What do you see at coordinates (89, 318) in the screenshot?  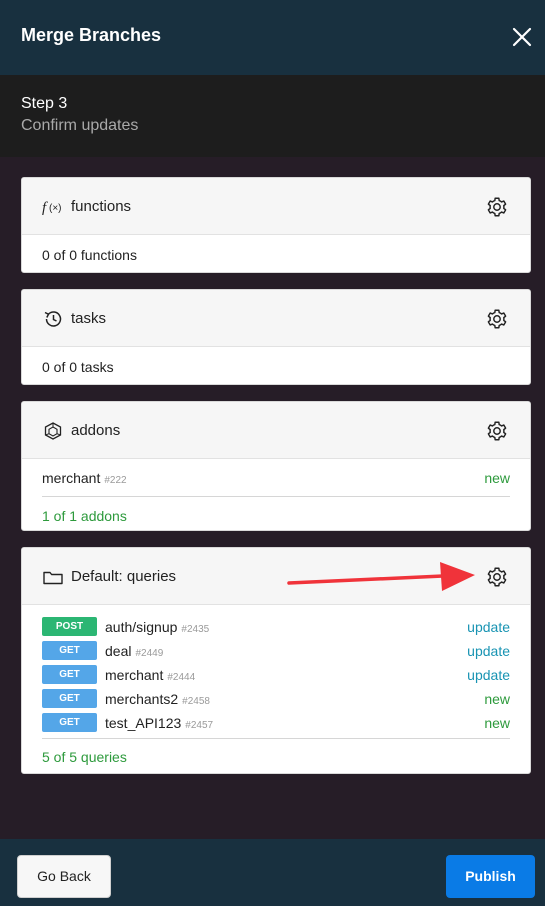 I see `tasks-title: tasks` at bounding box center [89, 318].